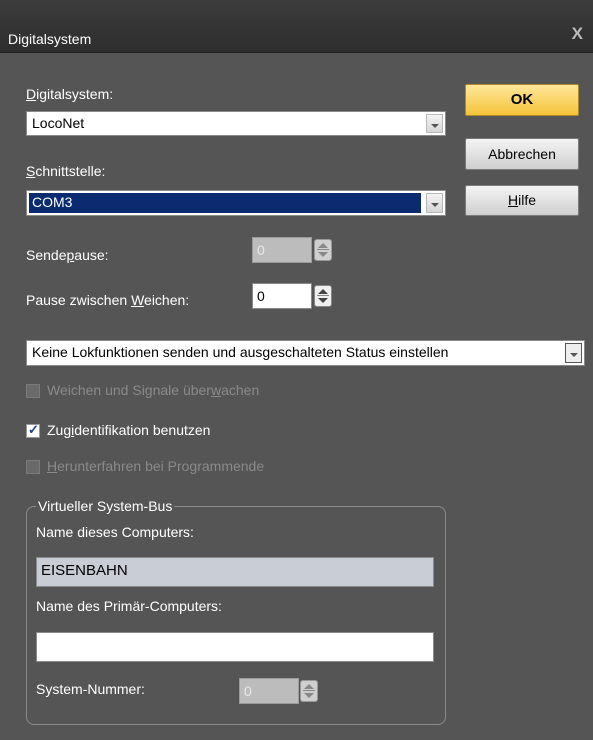  Describe the element at coordinates (105, 506) in the screenshot. I see `group-legend: Virtueller System-Bus` at that location.